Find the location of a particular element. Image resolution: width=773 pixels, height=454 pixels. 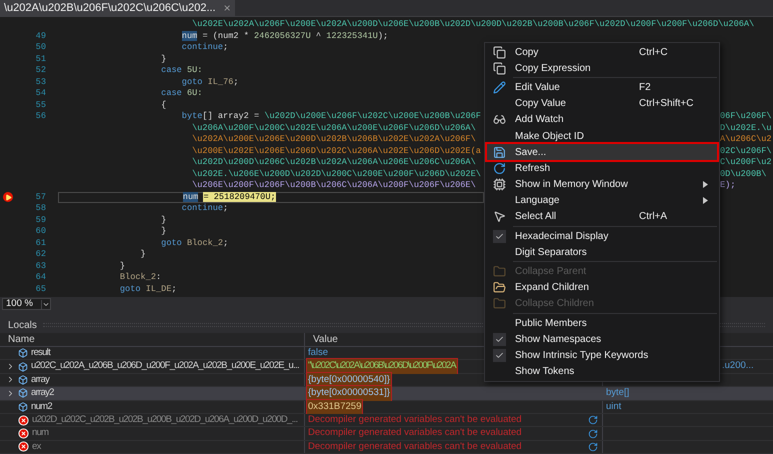

line-number: 57 is located at coordinates (41, 197).